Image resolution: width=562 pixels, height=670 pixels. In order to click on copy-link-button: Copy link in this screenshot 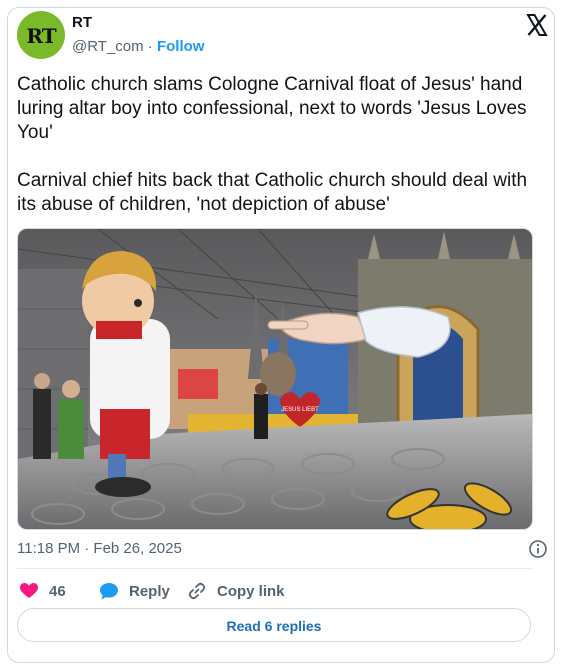, I will do `click(236, 591)`.